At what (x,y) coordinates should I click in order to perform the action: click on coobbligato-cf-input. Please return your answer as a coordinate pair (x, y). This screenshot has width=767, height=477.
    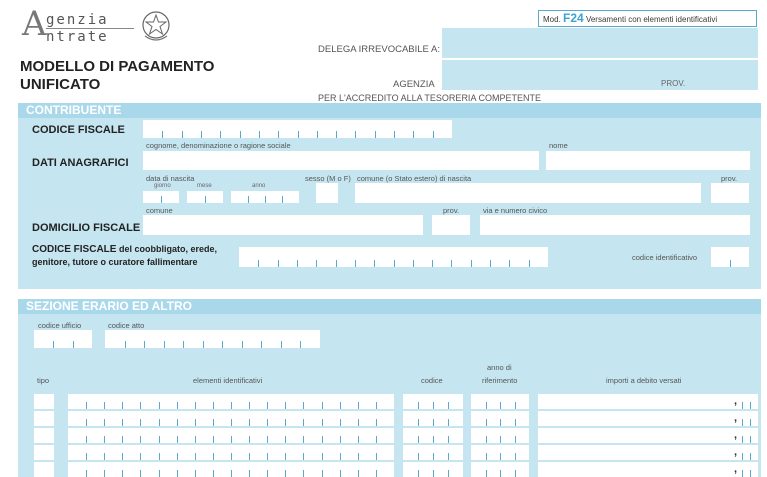
    Looking at the image, I should click on (393, 257).